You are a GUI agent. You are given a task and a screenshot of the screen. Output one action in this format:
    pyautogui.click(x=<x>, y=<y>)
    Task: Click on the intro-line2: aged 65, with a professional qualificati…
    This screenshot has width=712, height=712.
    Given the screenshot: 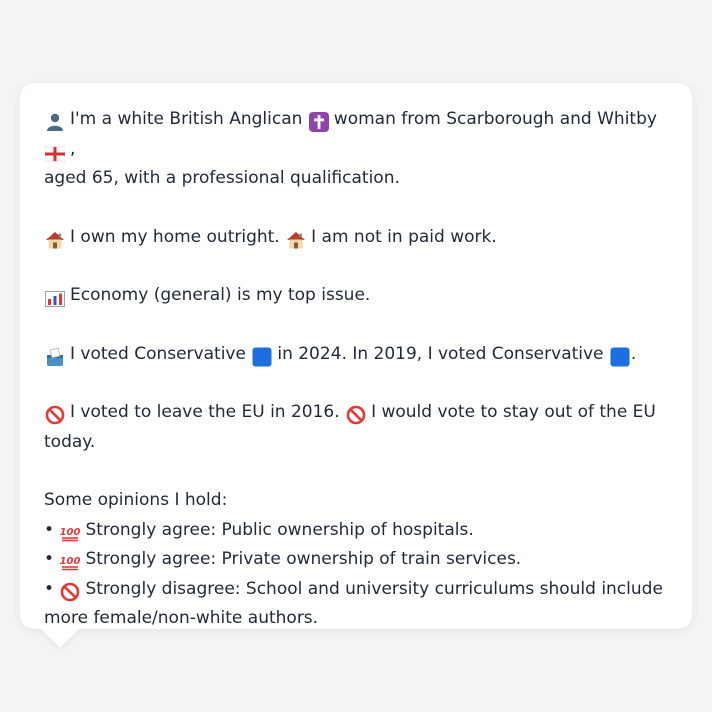 What is the action you would take?
    pyautogui.click(x=222, y=178)
    